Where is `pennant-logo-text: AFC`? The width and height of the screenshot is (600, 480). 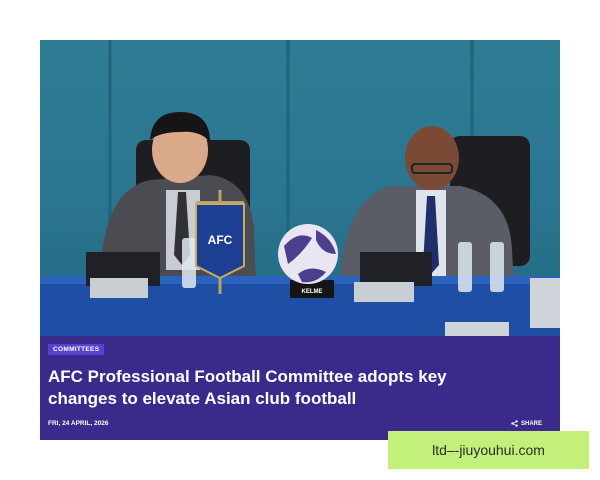
pennant-logo-text: AFC is located at coordinates (220, 240).